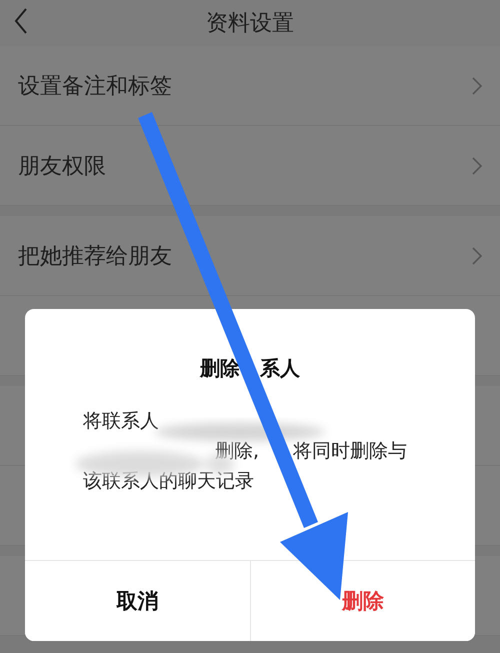 The width and height of the screenshot is (500, 653). Describe the element at coordinates (220, 368) in the screenshot. I see `dialog-title: 删除` at that location.